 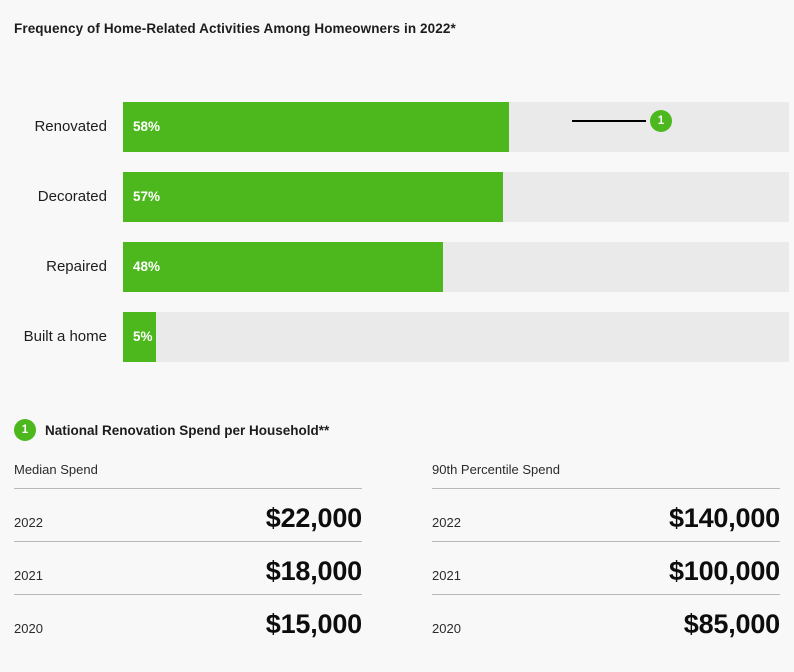 I want to click on table-row: 2022 $22,000, so click(x=188, y=515).